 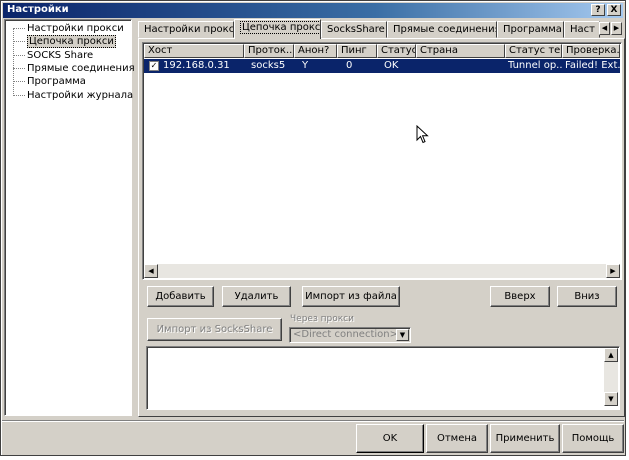 What do you see at coordinates (354, 29) in the screenshot?
I see `tab-socksshare: SocksShare` at bounding box center [354, 29].